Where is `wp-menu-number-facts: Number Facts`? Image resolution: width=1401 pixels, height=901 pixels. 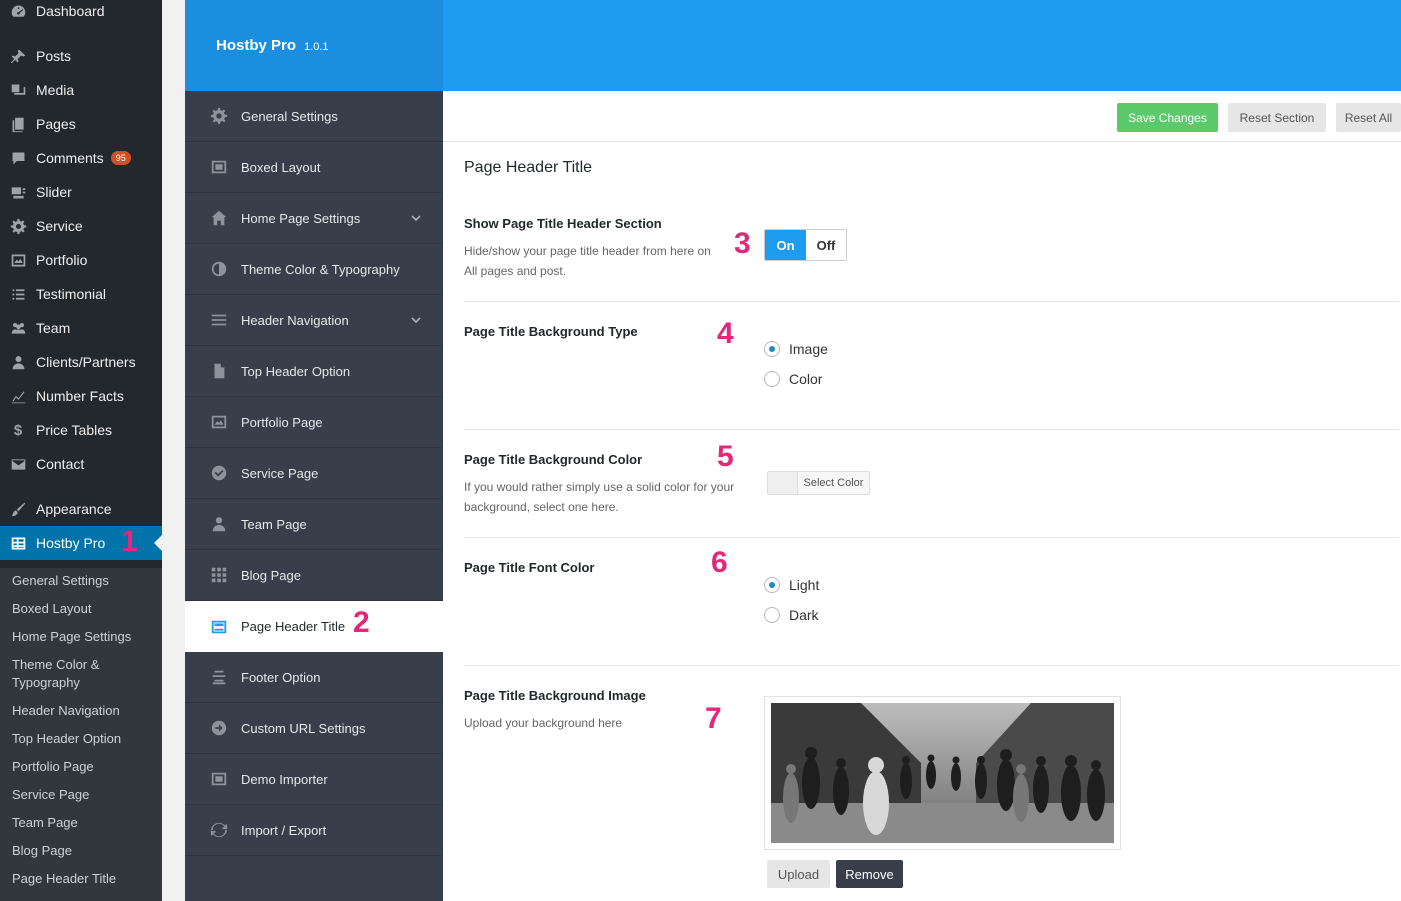
wp-menu-number-facts: Number Facts is located at coordinates (81, 396).